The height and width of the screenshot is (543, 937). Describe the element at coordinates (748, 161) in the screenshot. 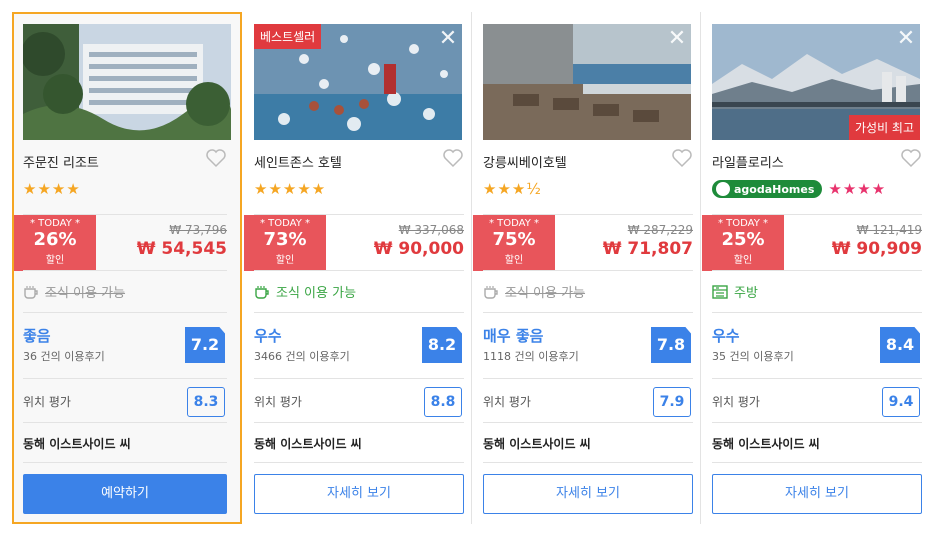

I see `hotel-name: 라일플로리스` at that location.